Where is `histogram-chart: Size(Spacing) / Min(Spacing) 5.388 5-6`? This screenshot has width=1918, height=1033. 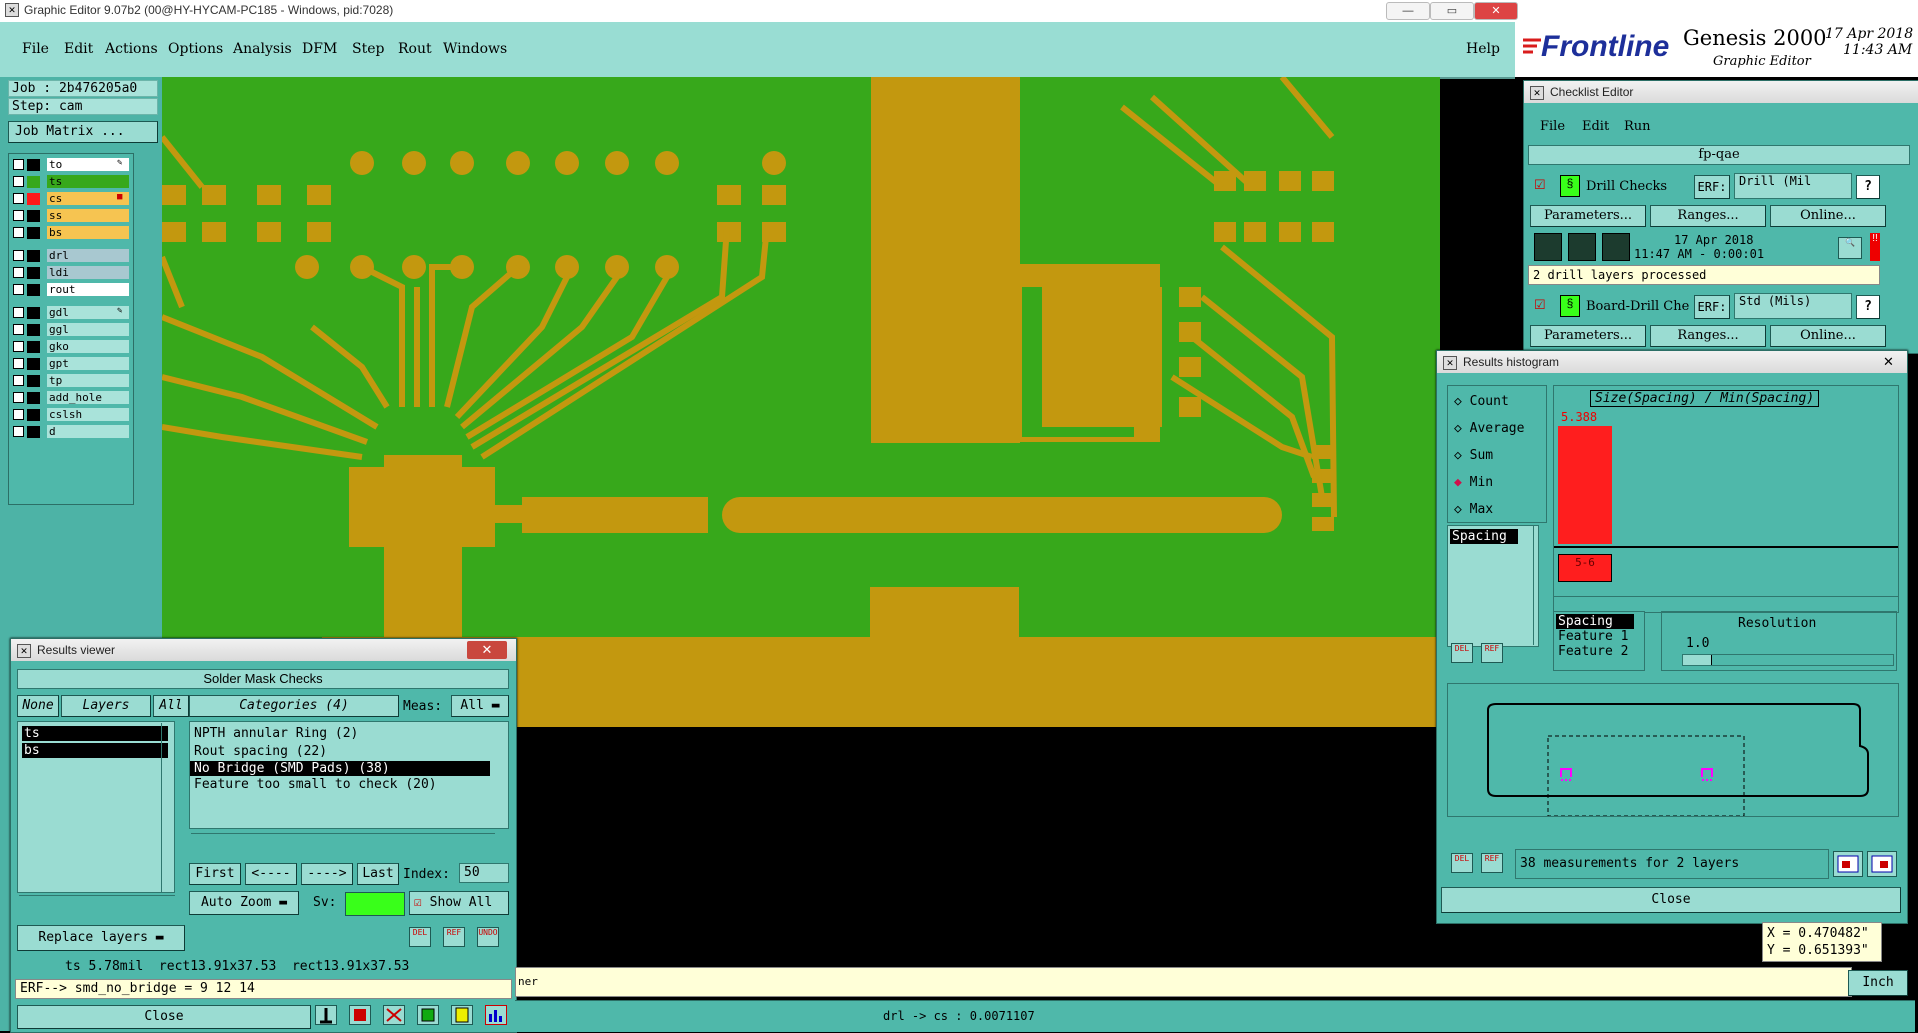 histogram-chart: Size(Spacing) / Min(Spacing) 5.388 5-6 is located at coordinates (1726, 499).